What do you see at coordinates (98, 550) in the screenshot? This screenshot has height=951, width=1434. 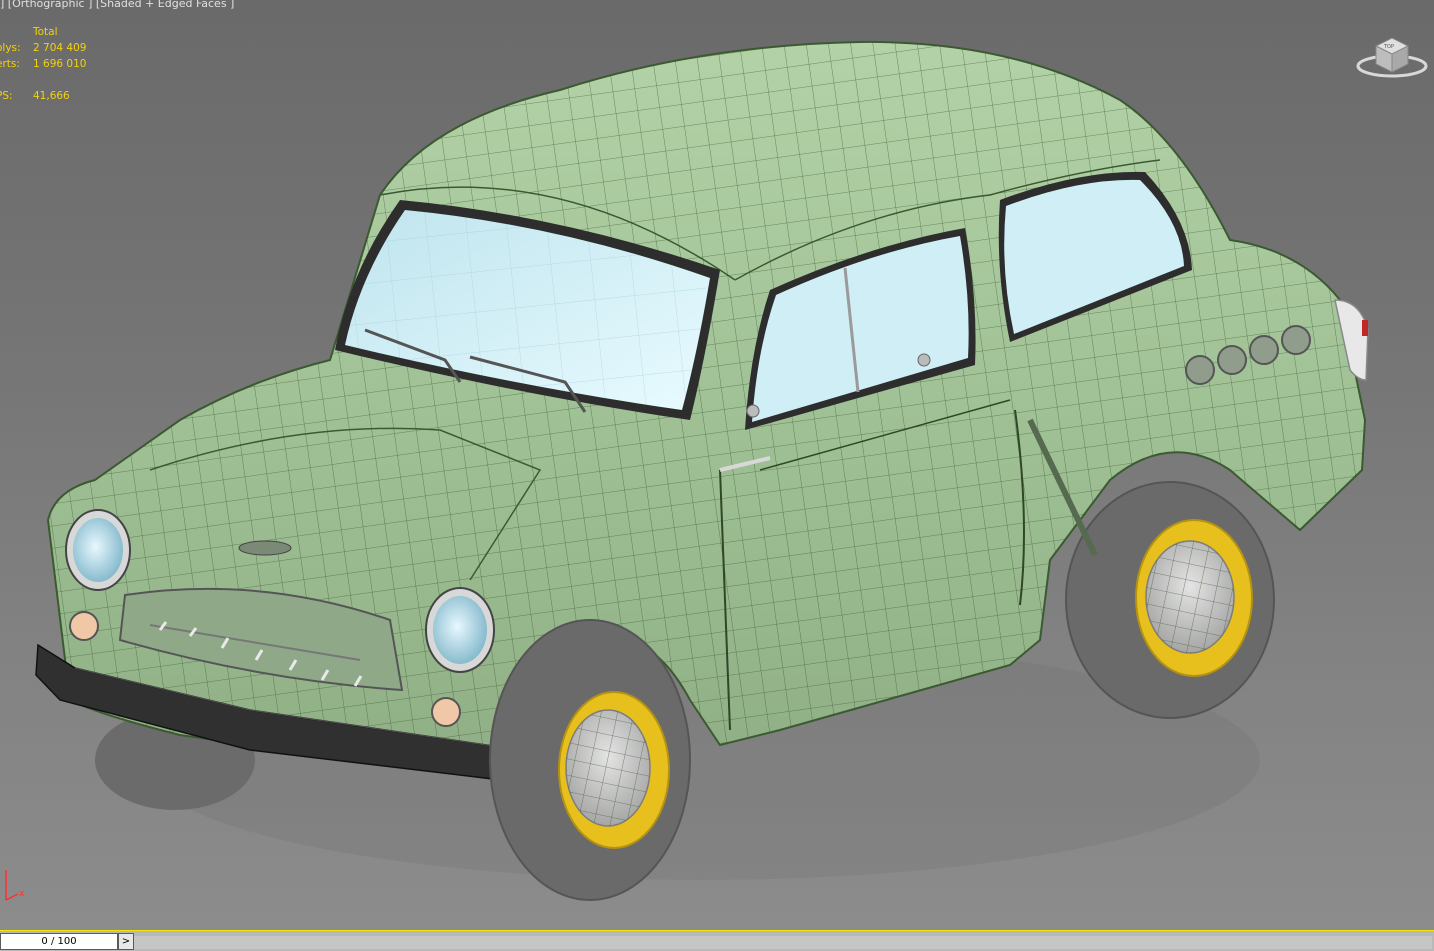 I see `headlight-left` at bounding box center [98, 550].